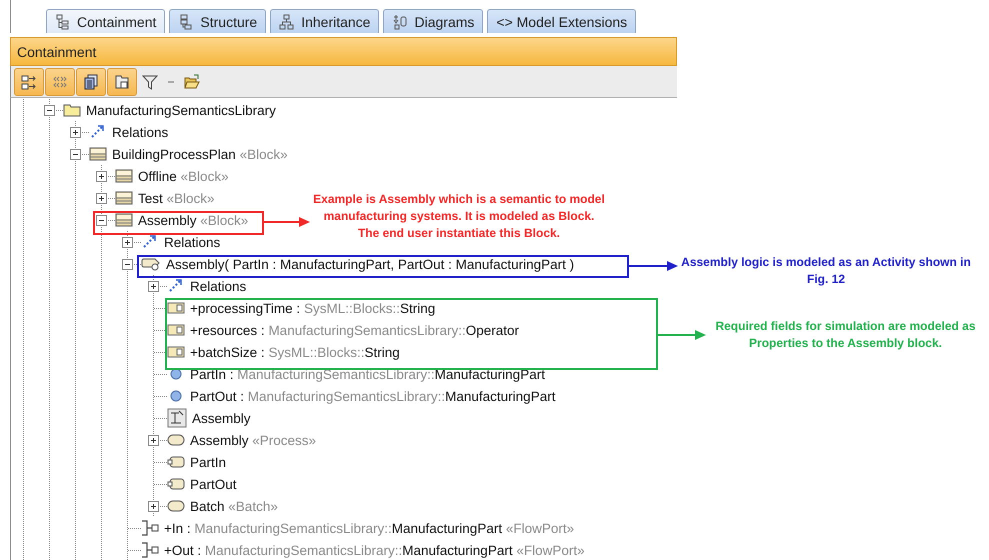  Describe the element at coordinates (60, 82) in the screenshot. I see `angle-brackets-icon` at that location.